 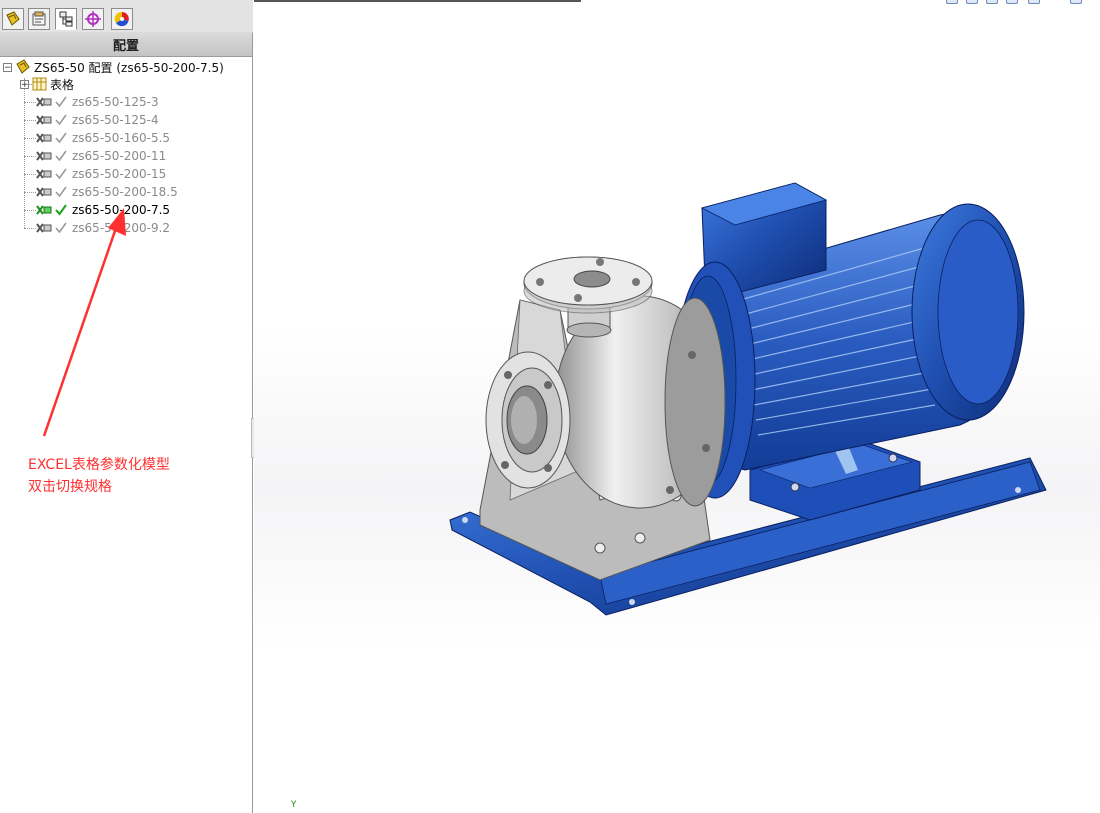 I want to click on feature-tree-icon, so click(x=13, y=18).